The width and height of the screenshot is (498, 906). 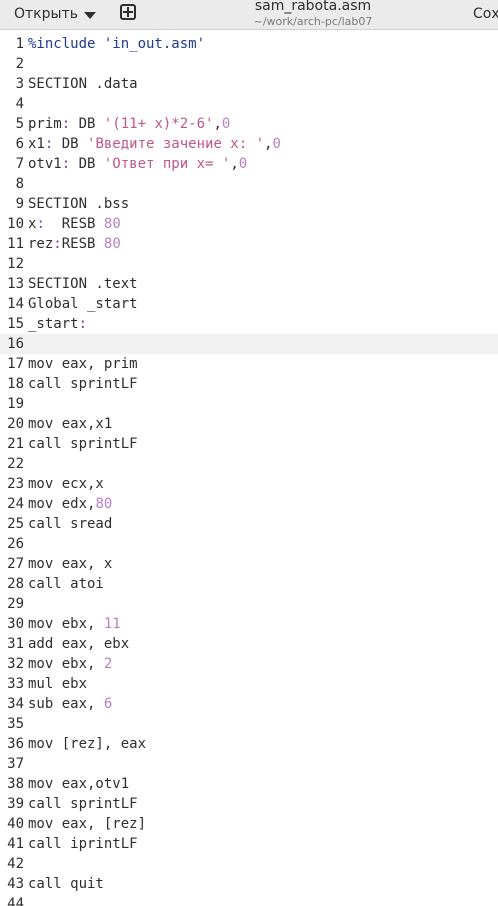 What do you see at coordinates (85, 744) in the screenshot?
I see `code-text: mov [rez], eax` at bounding box center [85, 744].